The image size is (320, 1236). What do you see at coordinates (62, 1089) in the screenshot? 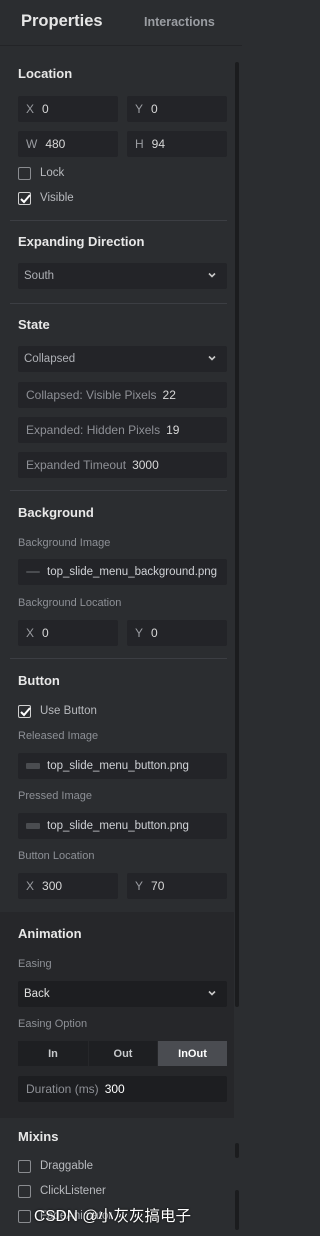
I see `duration-label: Duration (ms)` at bounding box center [62, 1089].